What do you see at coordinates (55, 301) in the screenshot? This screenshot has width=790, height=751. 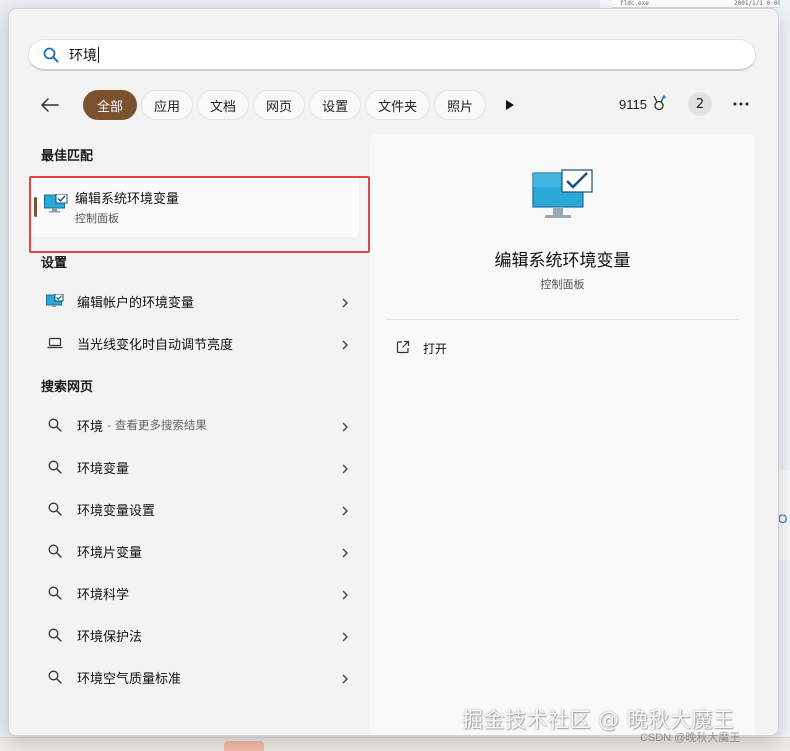 I see `monitor-icon` at bounding box center [55, 301].